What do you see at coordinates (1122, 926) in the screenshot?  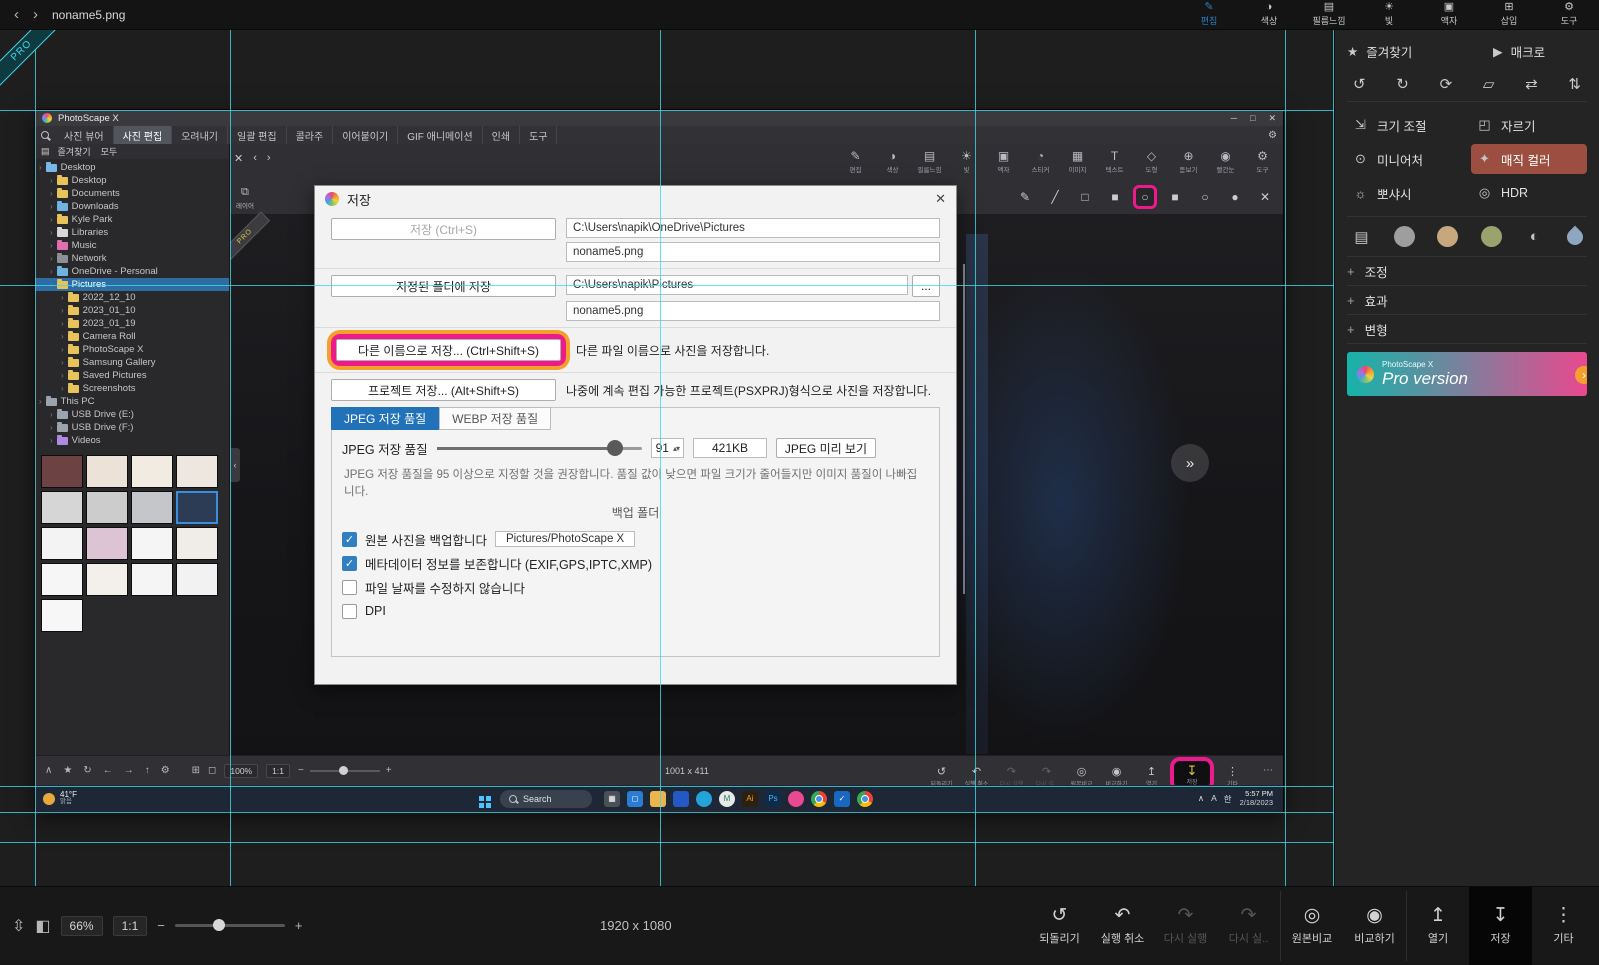 I see `bottom-action-button: ↶ 실행 취소` at bounding box center [1122, 926].